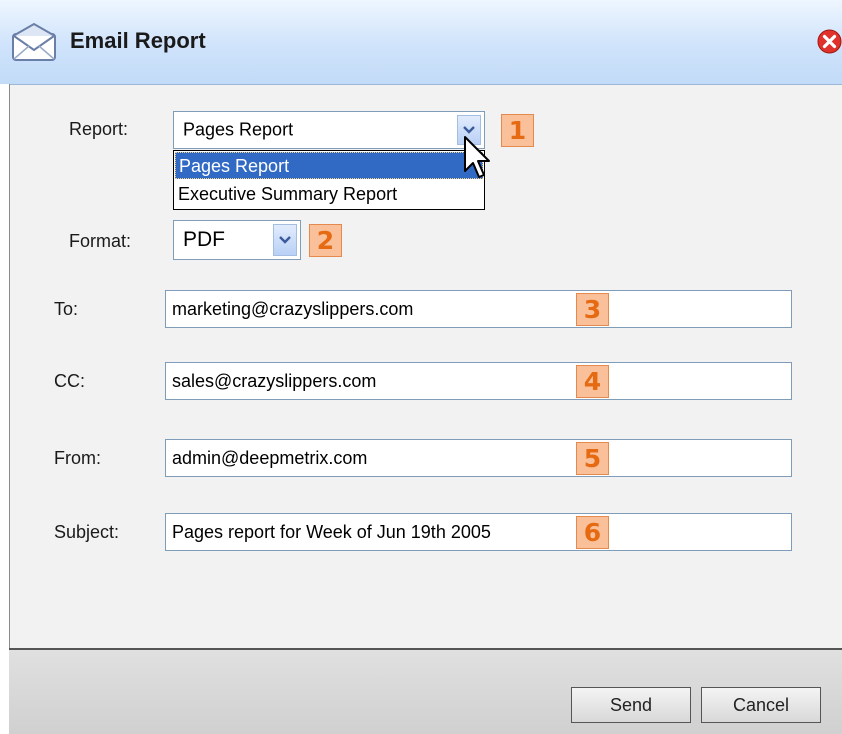 This screenshot has height=734, width=842. Describe the element at coordinates (478, 381) in the screenshot. I see `cc-input: sales@crazyslippers.com` at that location.